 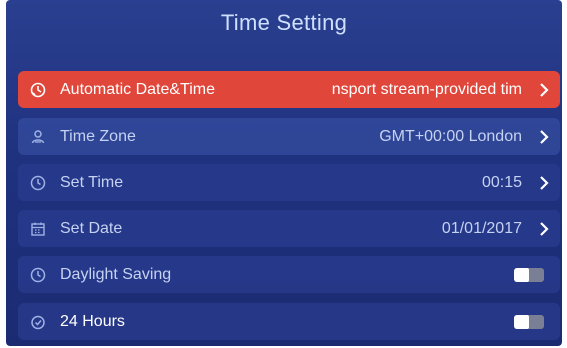 What do you see at coordinates (481, 228) in the screenshot?
I see `row-value: 01/01/2017` at bounding box center [481, 228].